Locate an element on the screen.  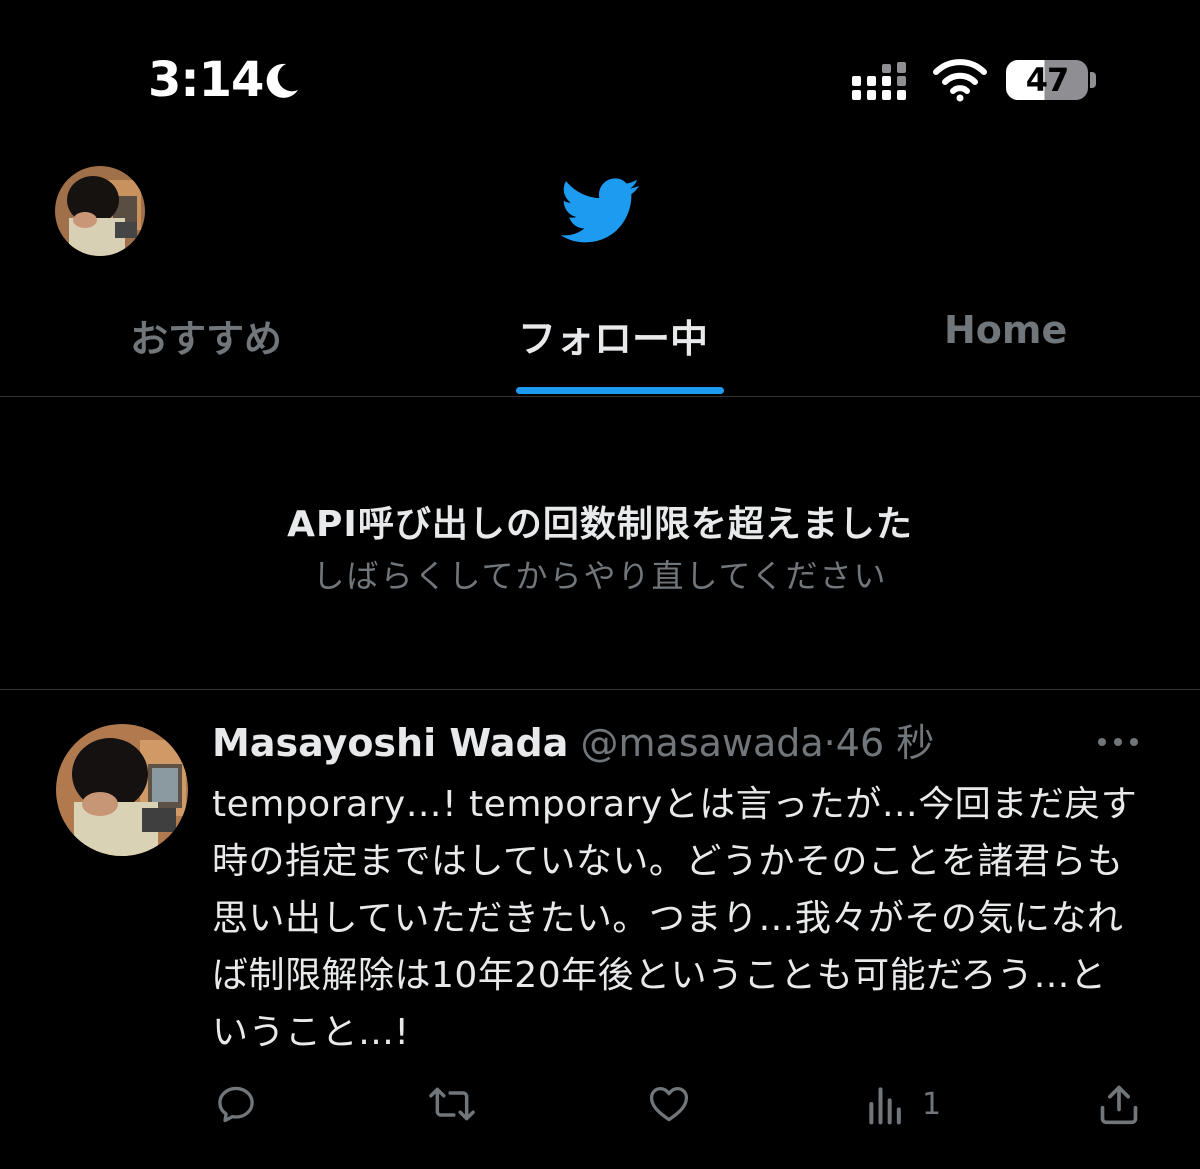
wifi-icon is located at coordinates (960, 80).